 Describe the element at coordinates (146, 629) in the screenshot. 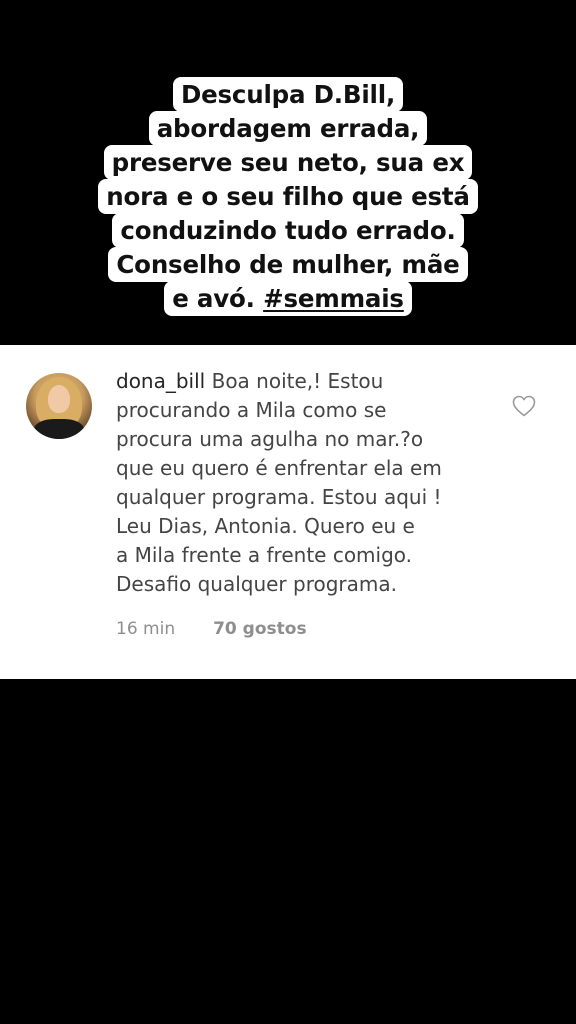

I see `comment-time: 16 min` at that location.